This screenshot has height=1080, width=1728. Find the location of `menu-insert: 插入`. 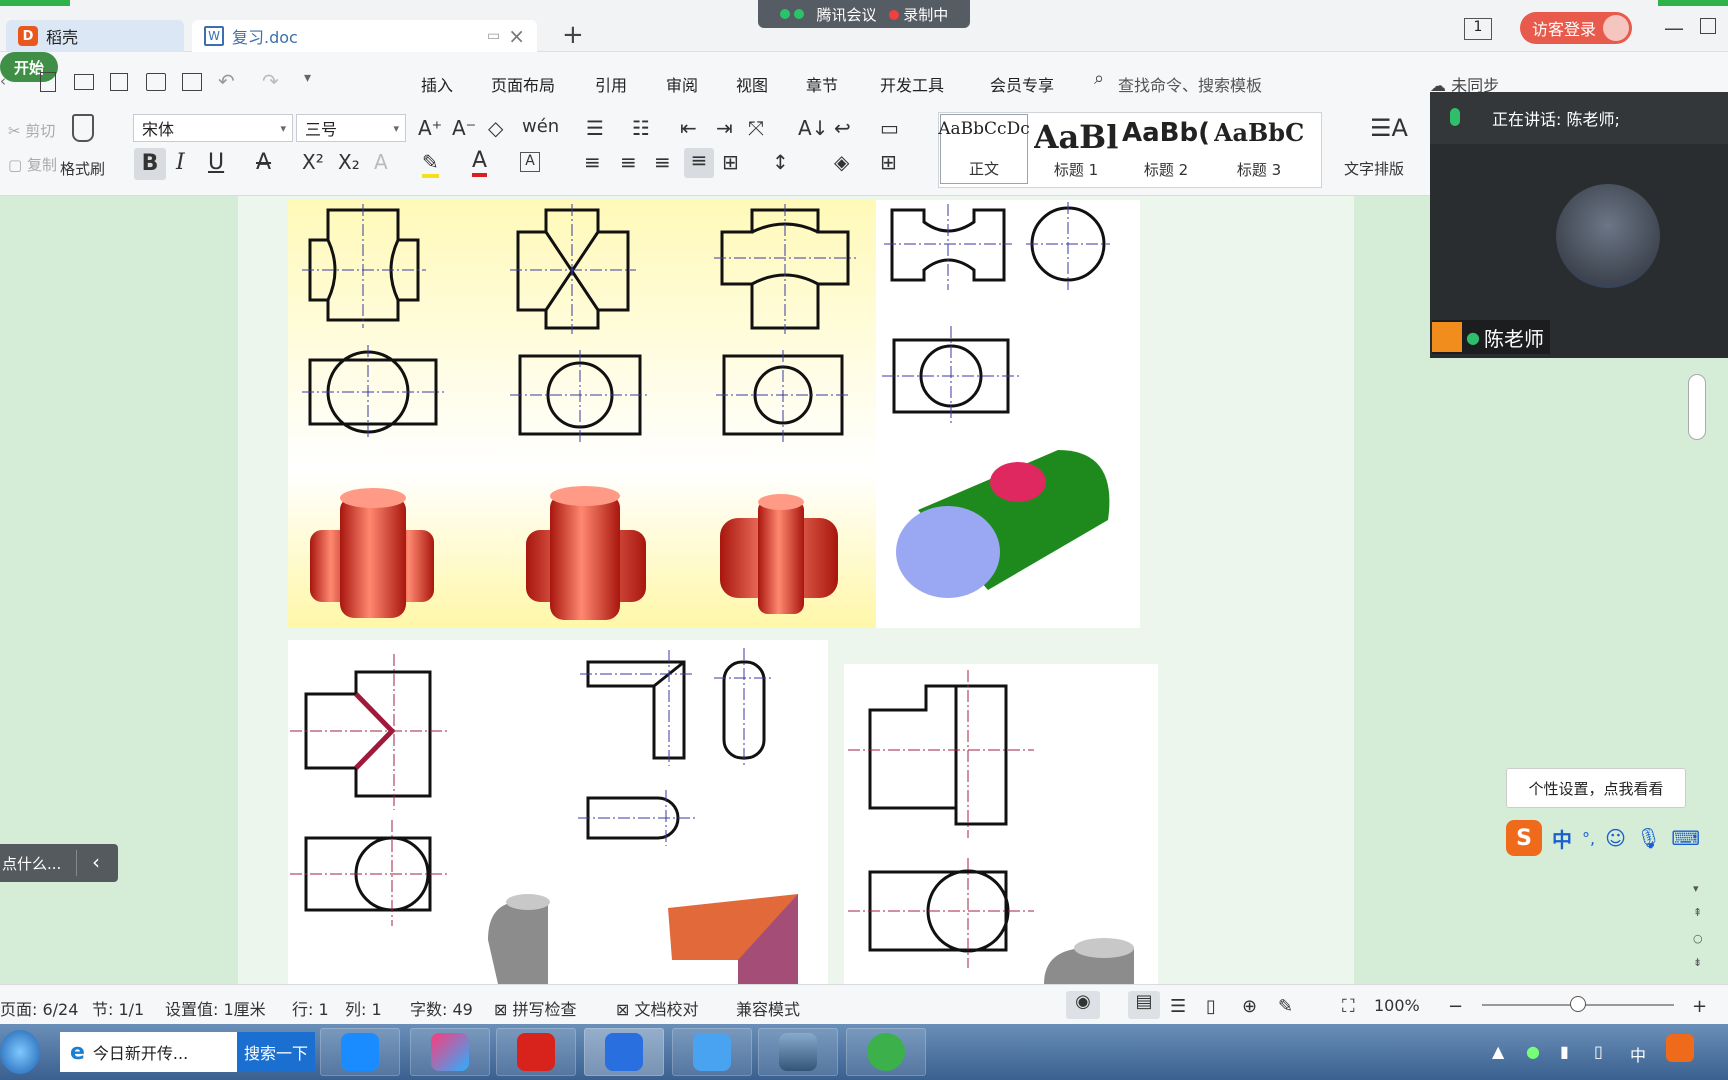

menu-insert: 插入 is located at coordinates (437, 84).